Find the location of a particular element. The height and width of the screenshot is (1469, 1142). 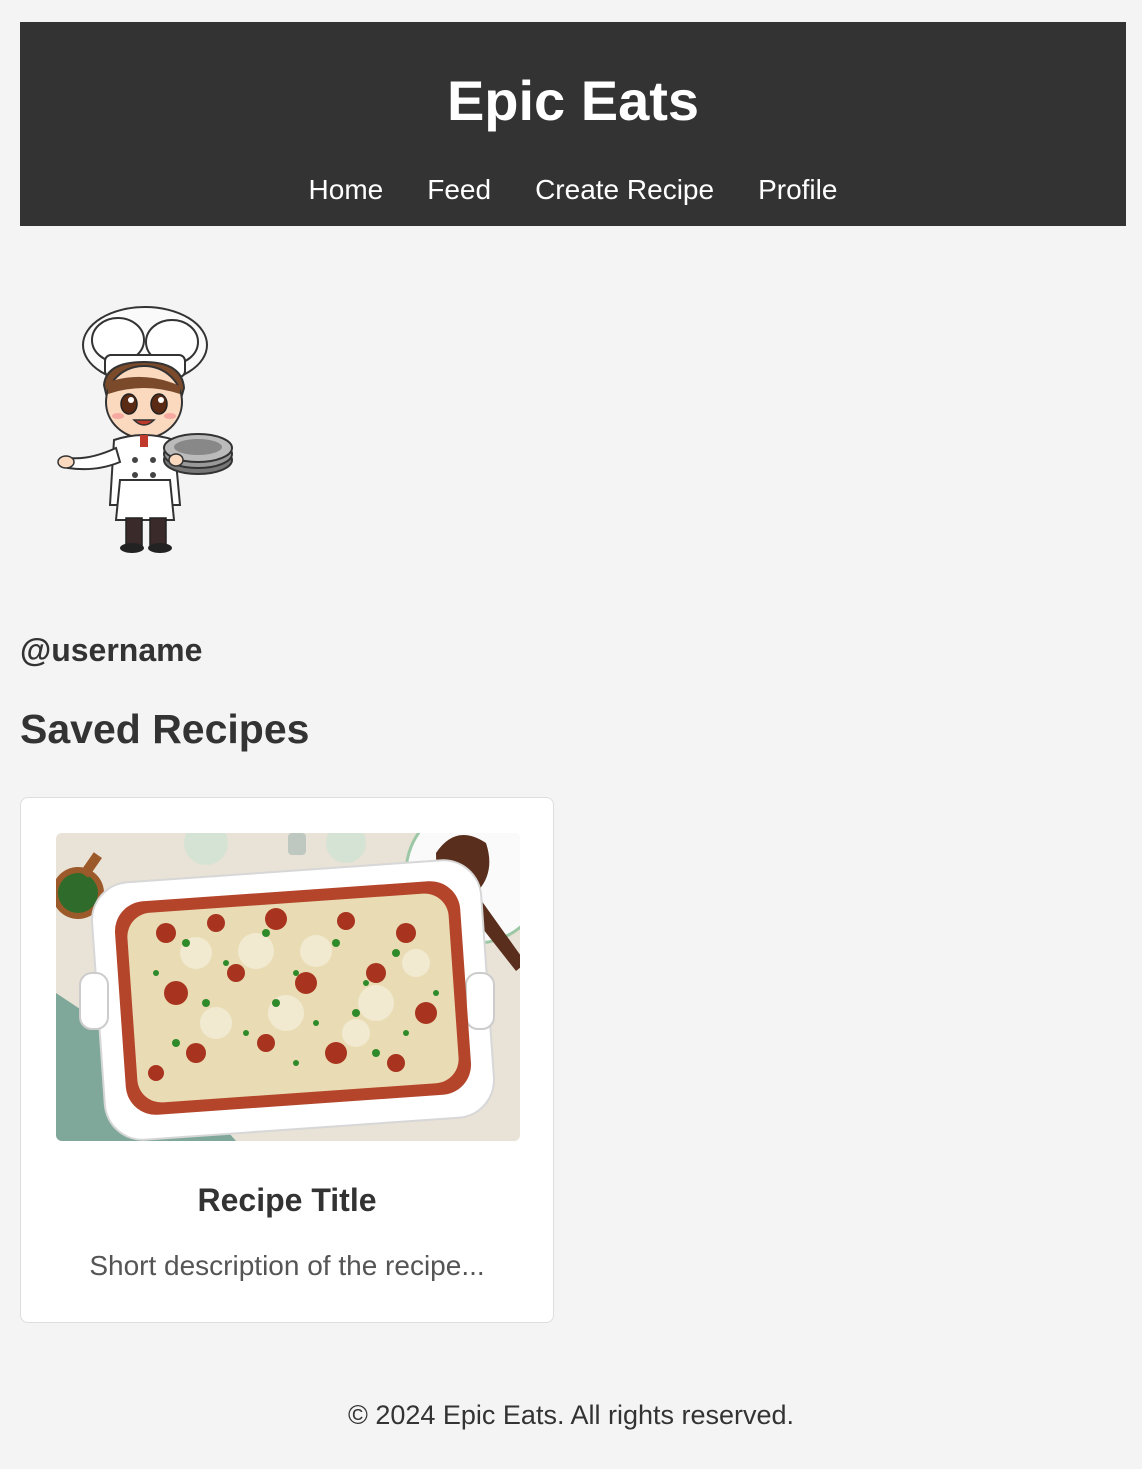

main-nav: Home Feed Create Recipe Profile is located at coordinates (573, 190).